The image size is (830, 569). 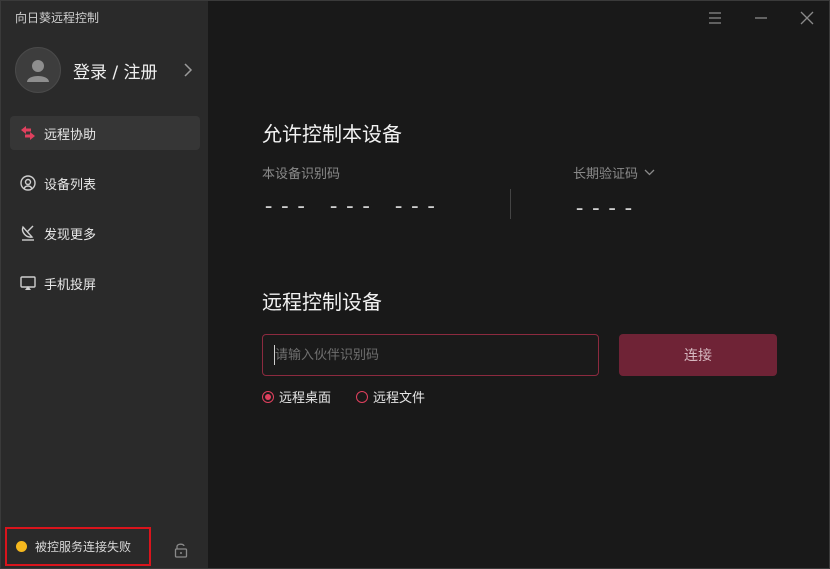 I want to click on login-register-label: 登录 / 注册, so click(x=115, y=72).